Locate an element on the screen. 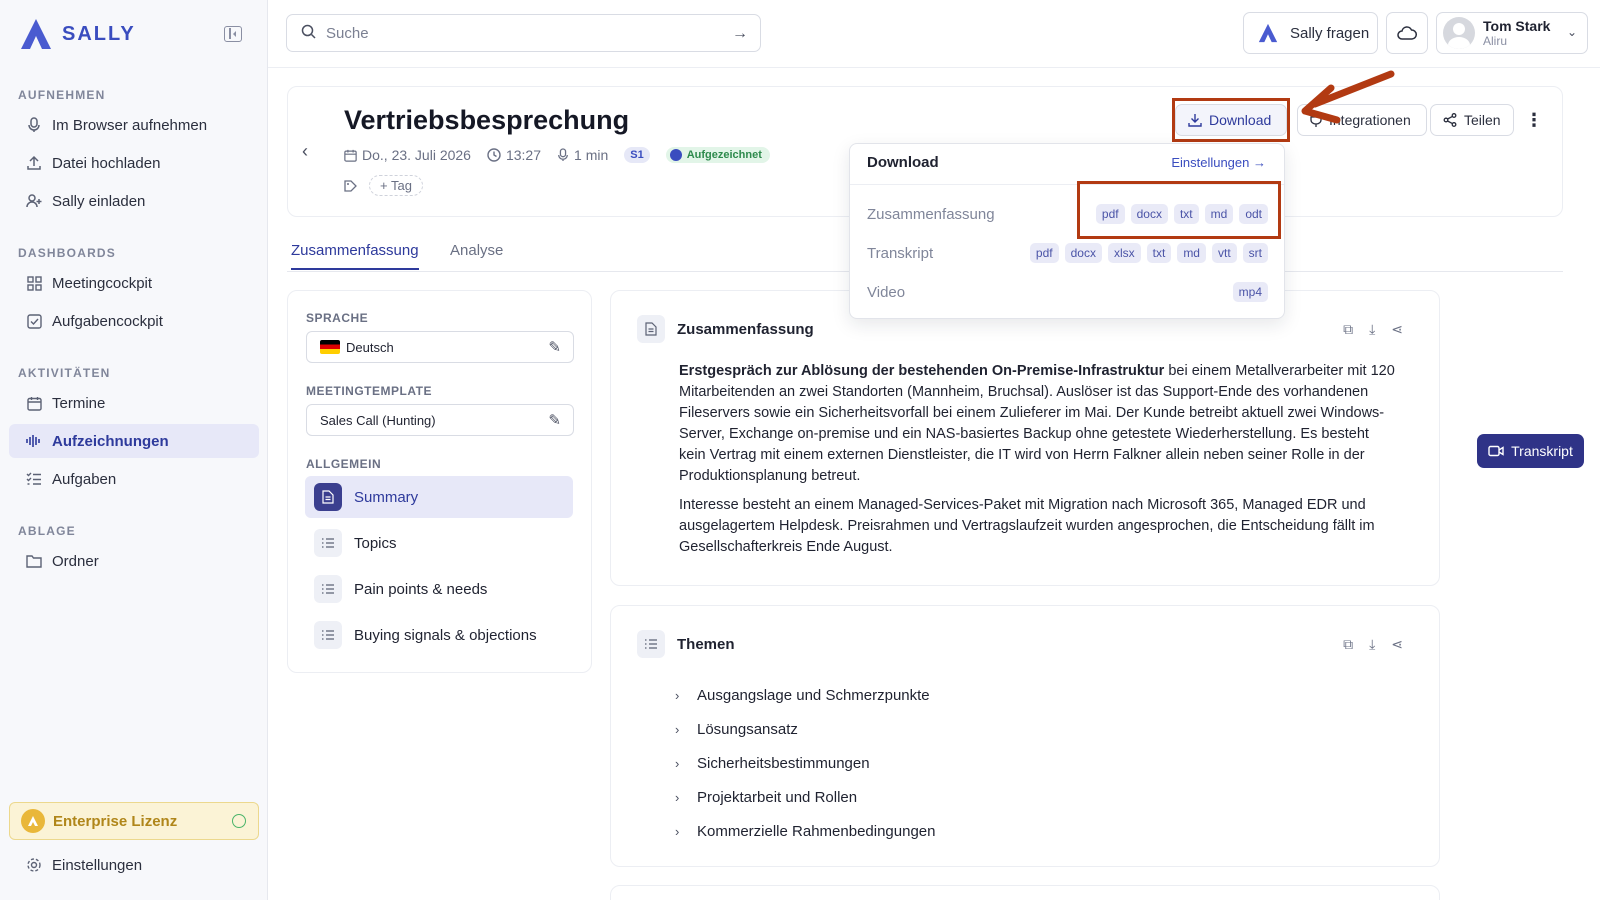  format-chip-txt: txt is located at coordinates (1159, 253).